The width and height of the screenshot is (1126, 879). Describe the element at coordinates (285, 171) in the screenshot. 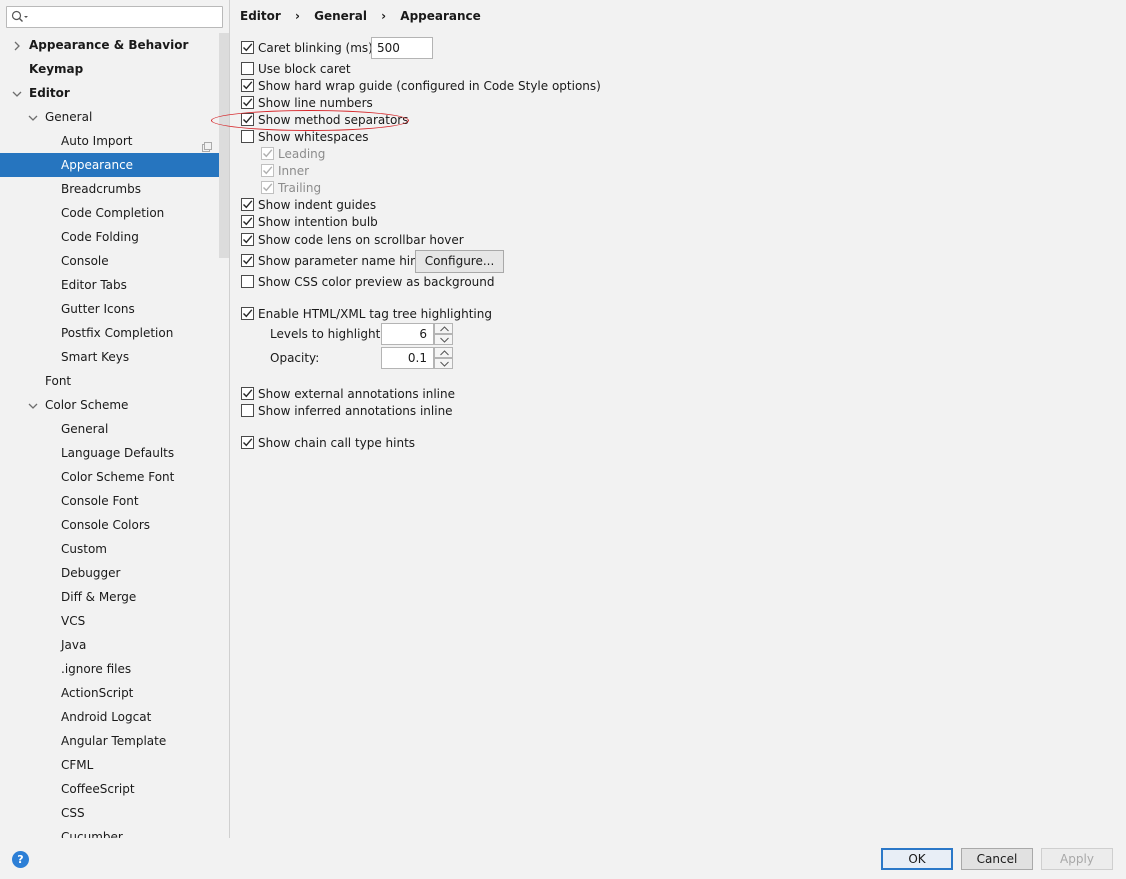

I see `inner-checkbox: Inner` at that location.